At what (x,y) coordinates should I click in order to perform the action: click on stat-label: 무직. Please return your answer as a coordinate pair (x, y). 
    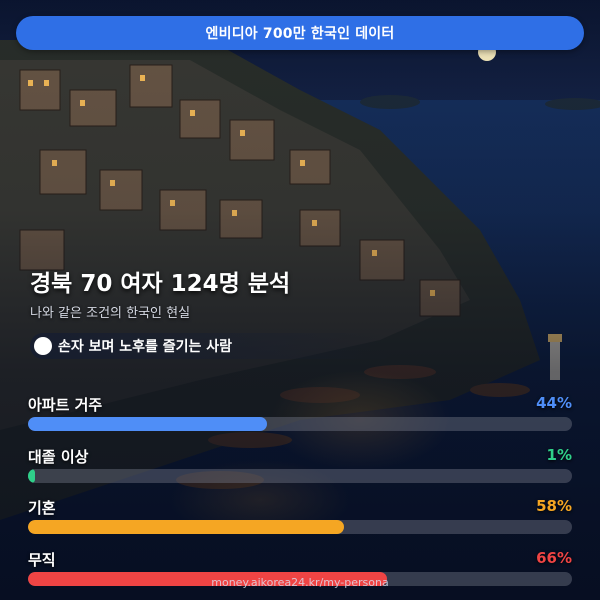
    Looking at the image, I should click on (42, 560).